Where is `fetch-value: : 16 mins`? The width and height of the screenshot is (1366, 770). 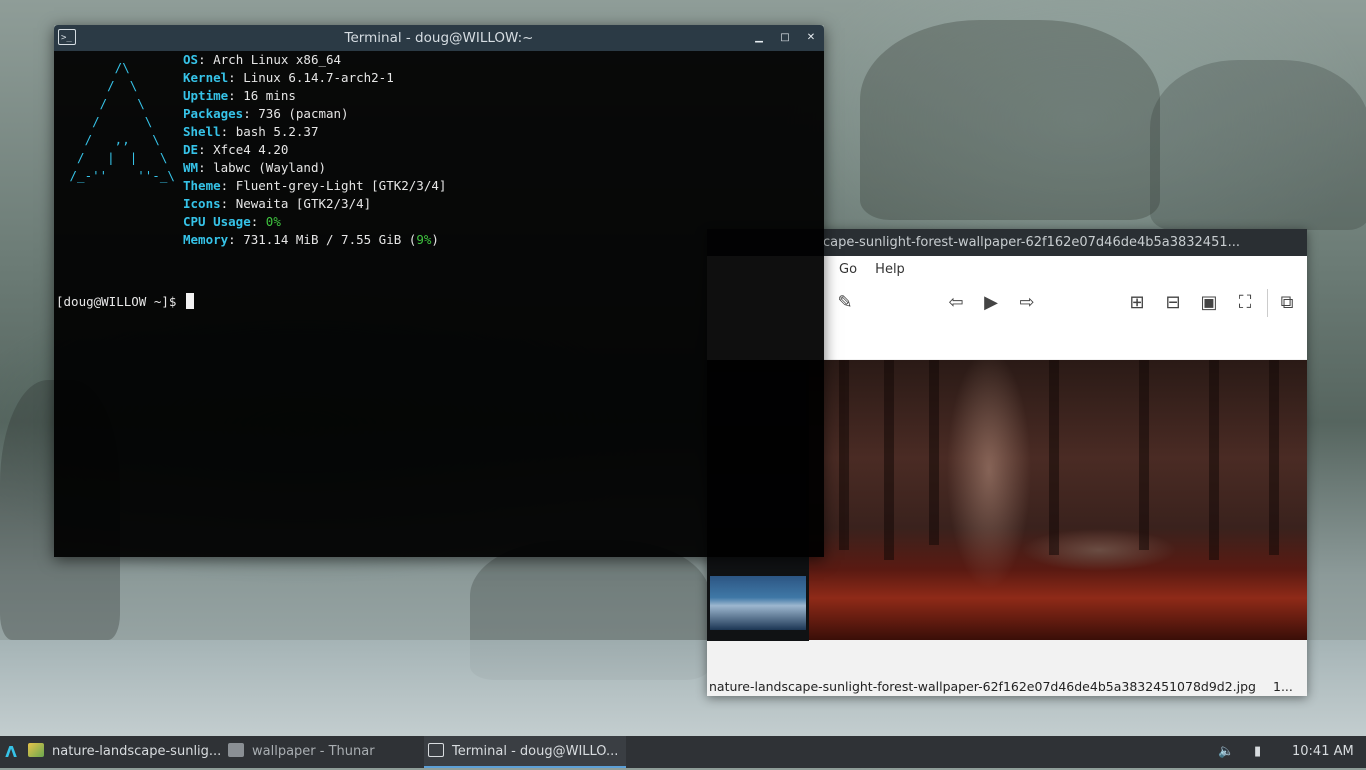 fetch-value: : 16 mins is located at coordinates (262, 95).